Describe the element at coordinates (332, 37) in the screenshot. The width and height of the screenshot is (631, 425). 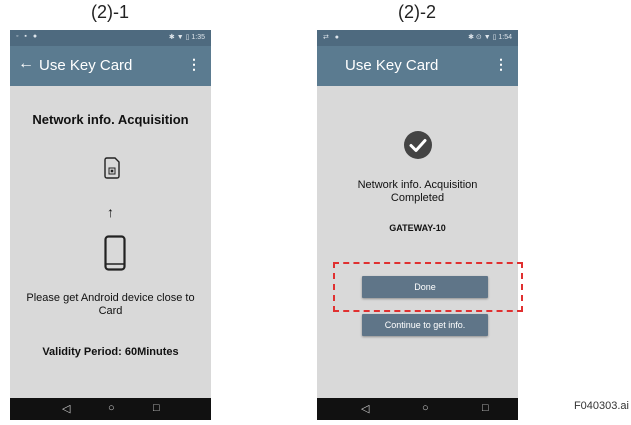
I see `notification-icons: ⇄ ●` at that location.